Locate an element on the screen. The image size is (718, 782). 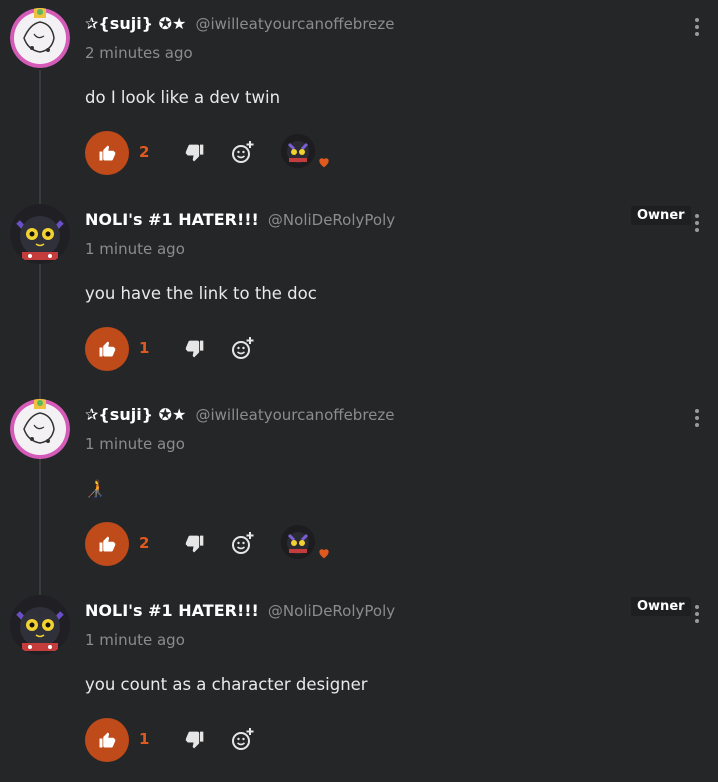
comment-text: you count as a character designer is located at coordinates (226, 684).